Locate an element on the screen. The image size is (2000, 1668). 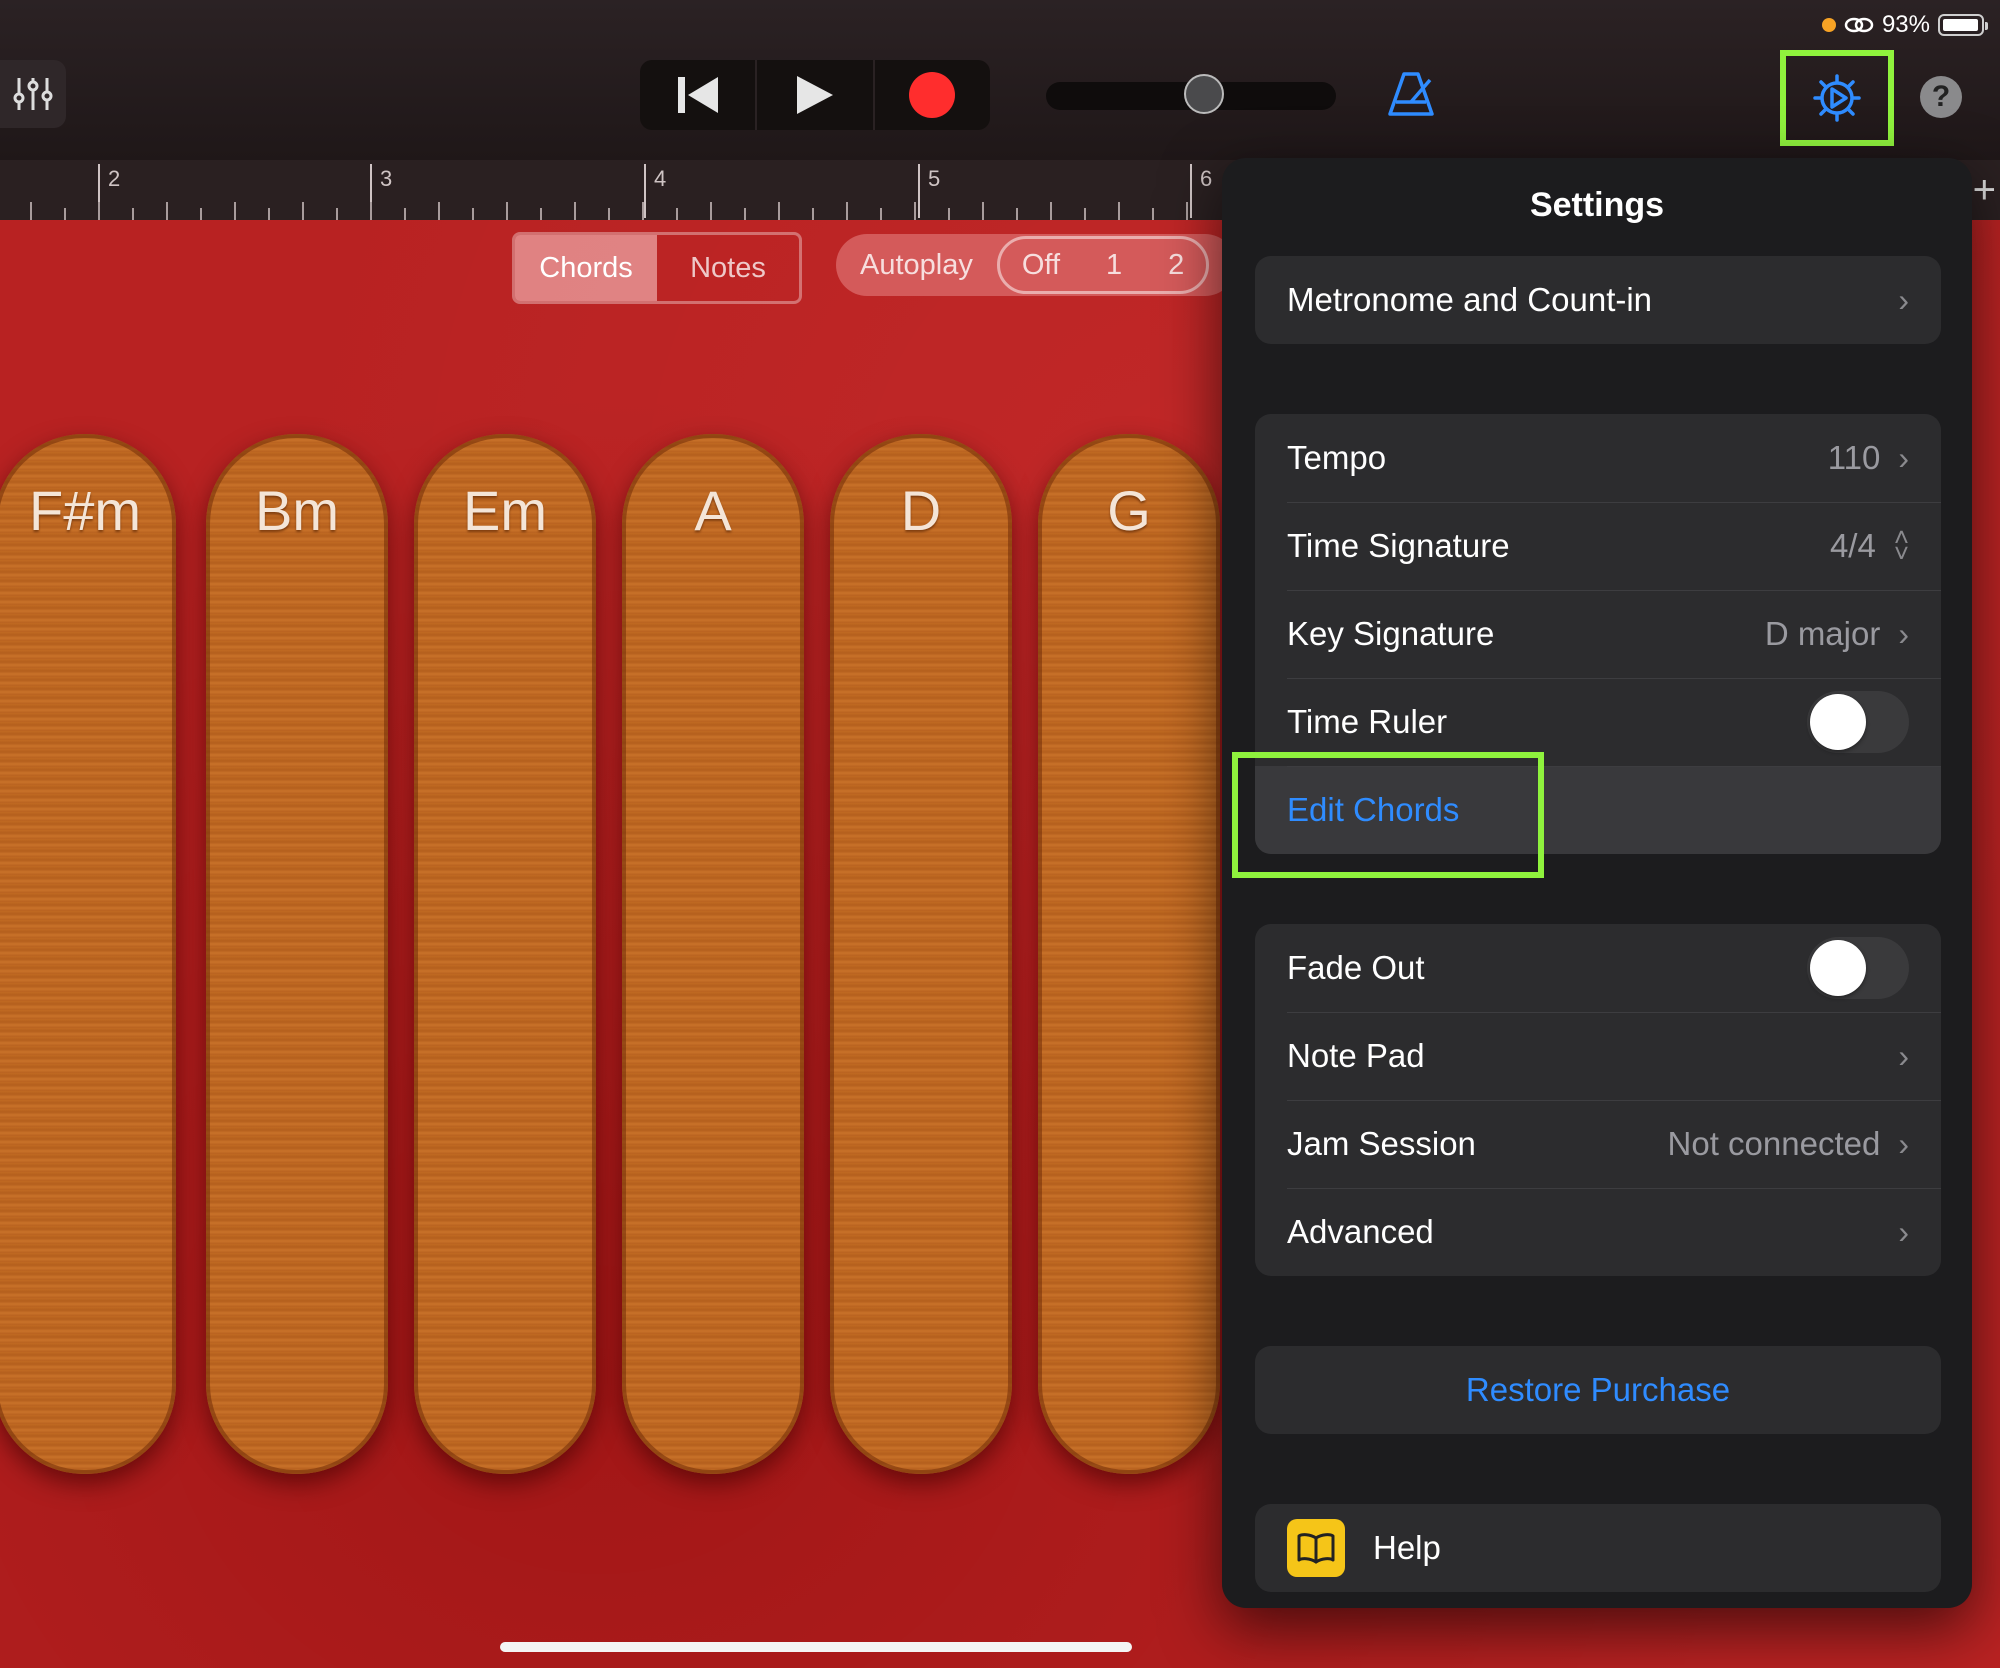
row-label: Time Ruler is located at coordinates (1367, 721).